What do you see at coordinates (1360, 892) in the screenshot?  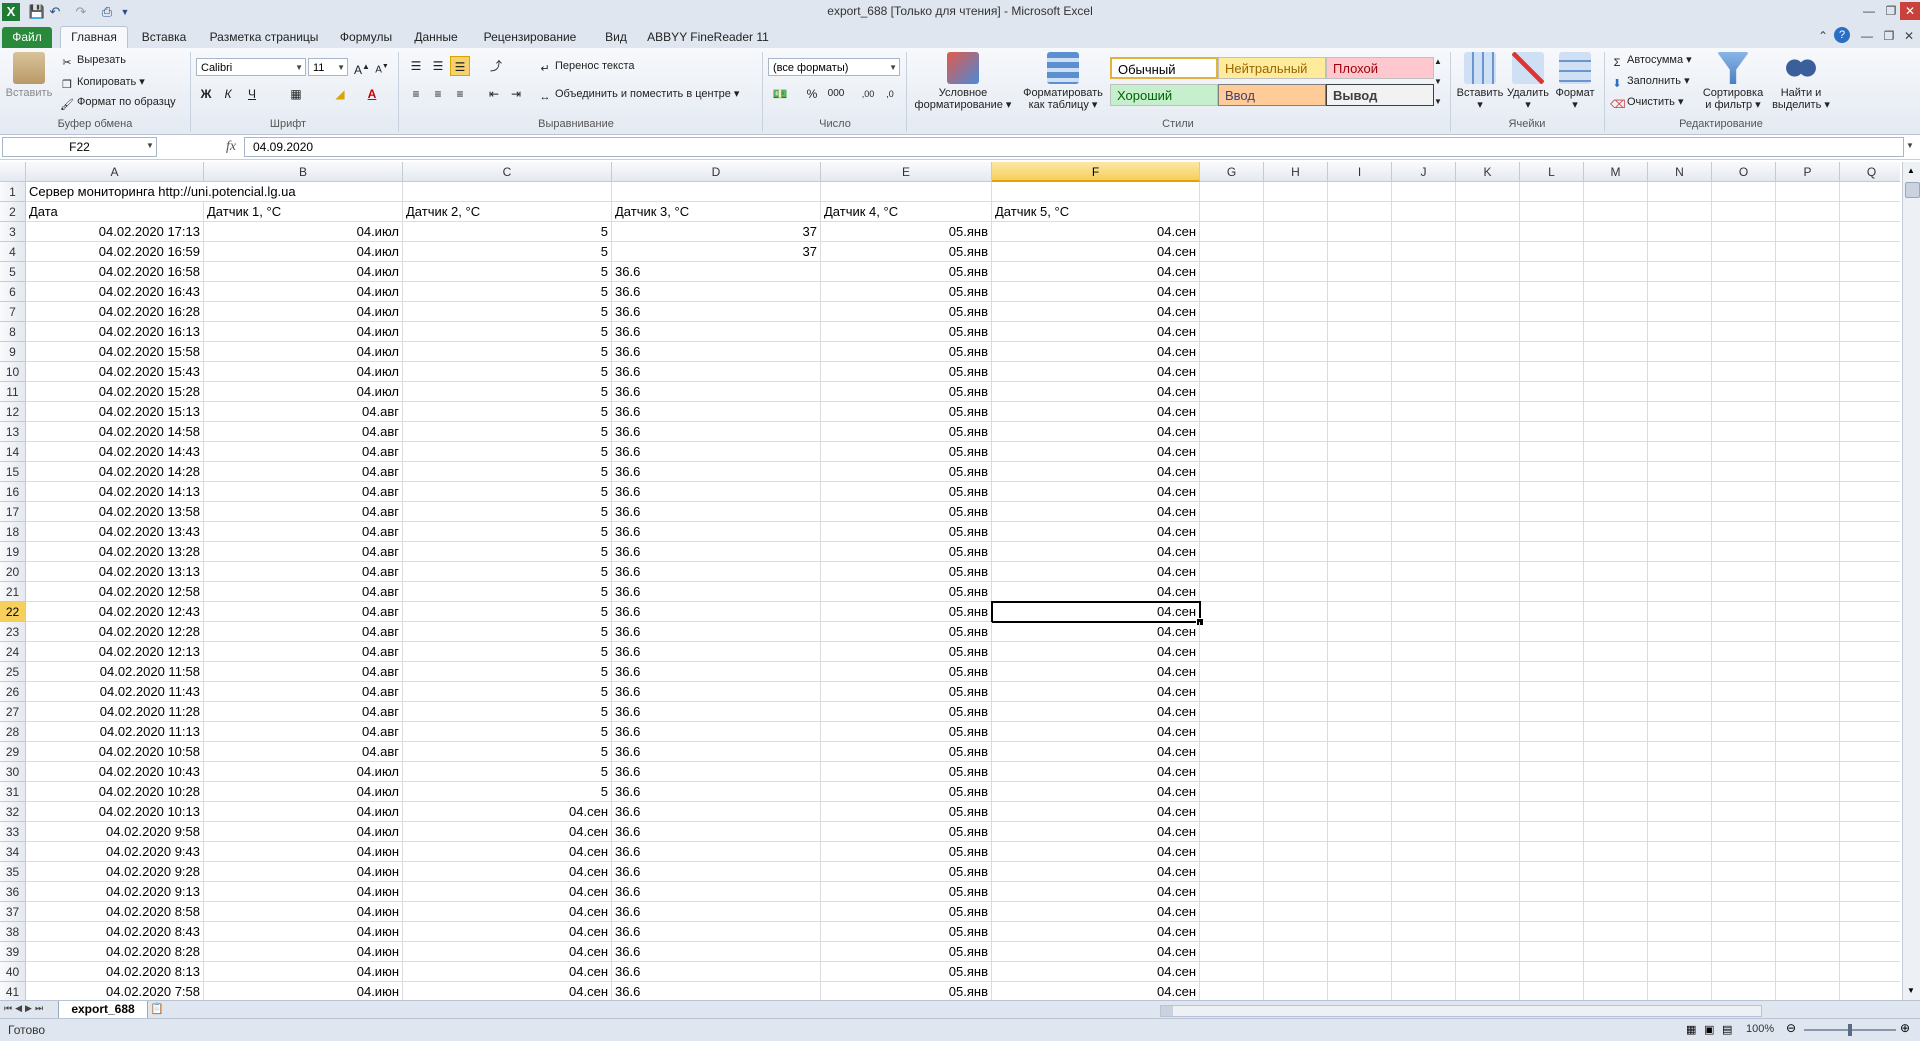 I see `cell-i36` at bounding box center [1360, 892].